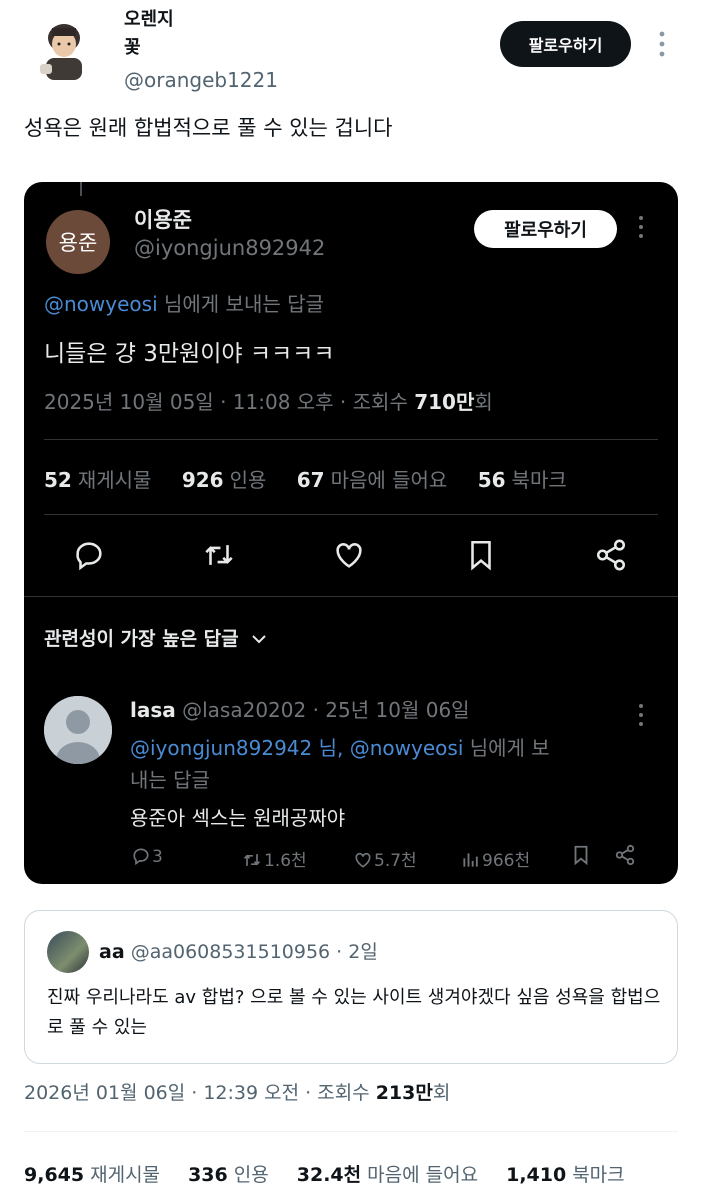 The image size is (701, 1199). Describe the element at coordinates (98, 480) in the screenshot. I see `stat-reposts: 52 재게시물` at that location.